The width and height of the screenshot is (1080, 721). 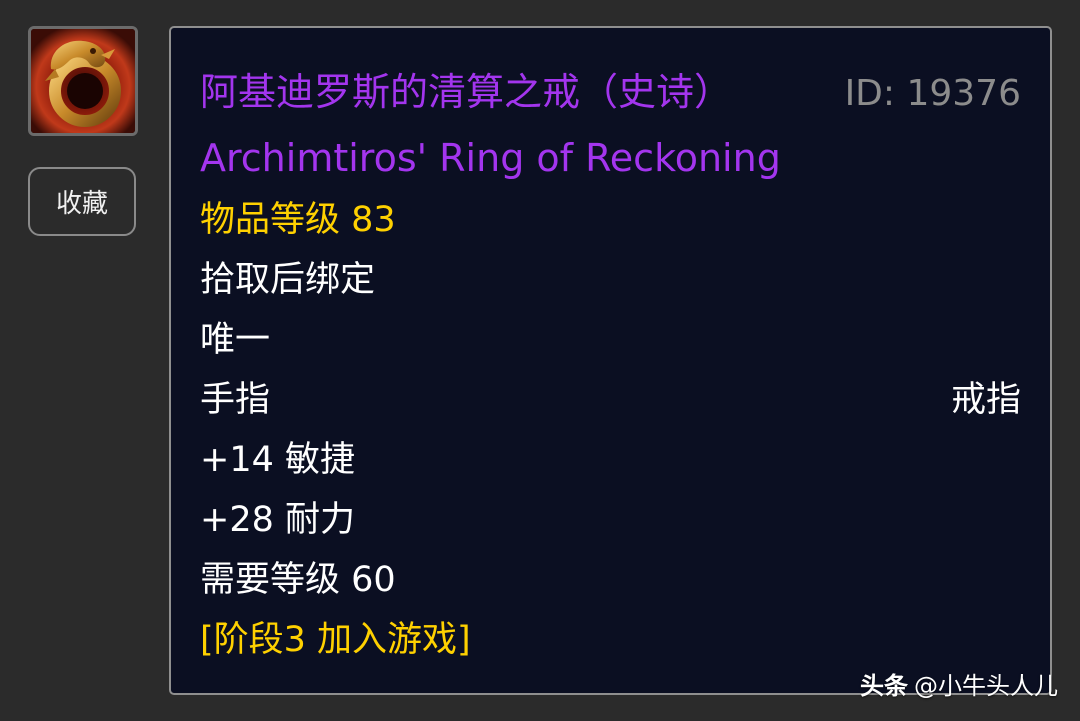 What do you see at coordinates (288, 280) in the screenshot?
I see `binding-text: 拾取后绑定` at bounding box center [288, 280].